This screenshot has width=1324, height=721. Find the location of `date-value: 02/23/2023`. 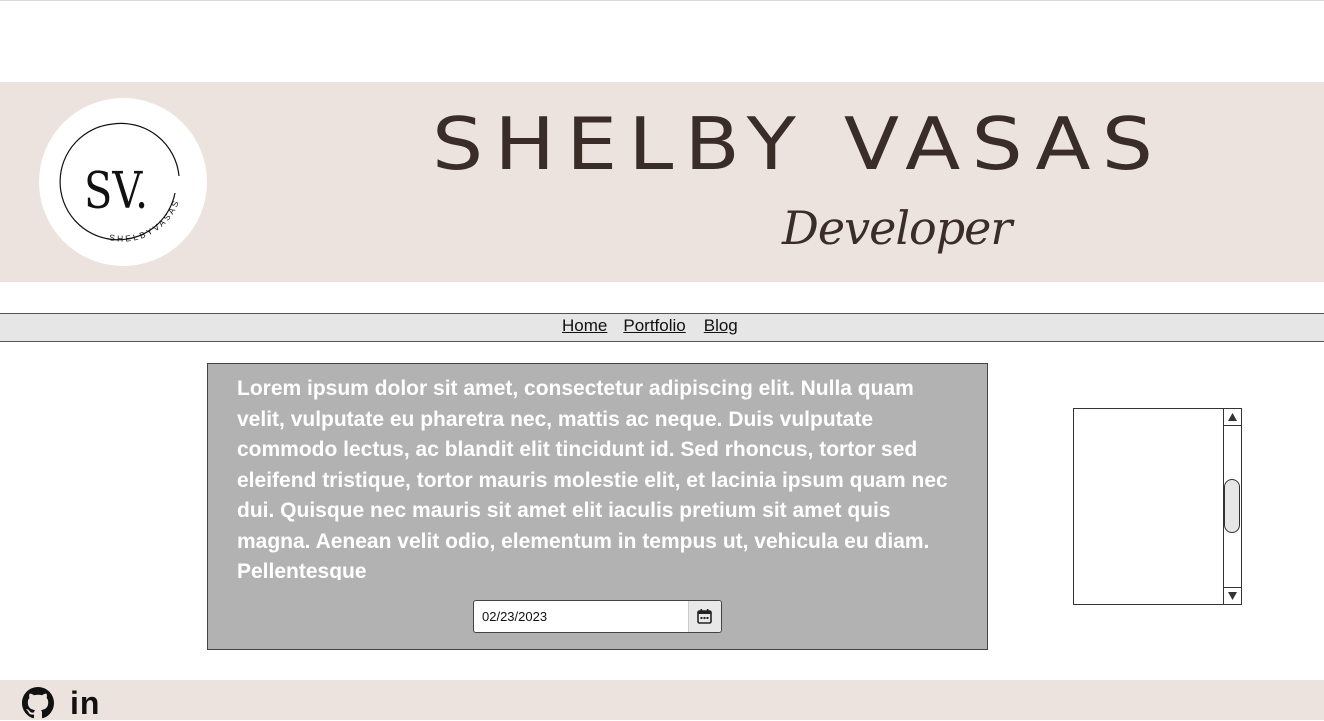

date-value: 02/23/2023 is located at coordinates (514, 616).